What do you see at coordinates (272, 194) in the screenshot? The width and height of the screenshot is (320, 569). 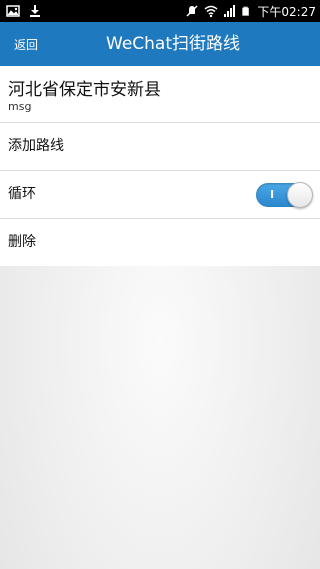 I see `toggle-on-mark: I` at bounding box center [272, 194].